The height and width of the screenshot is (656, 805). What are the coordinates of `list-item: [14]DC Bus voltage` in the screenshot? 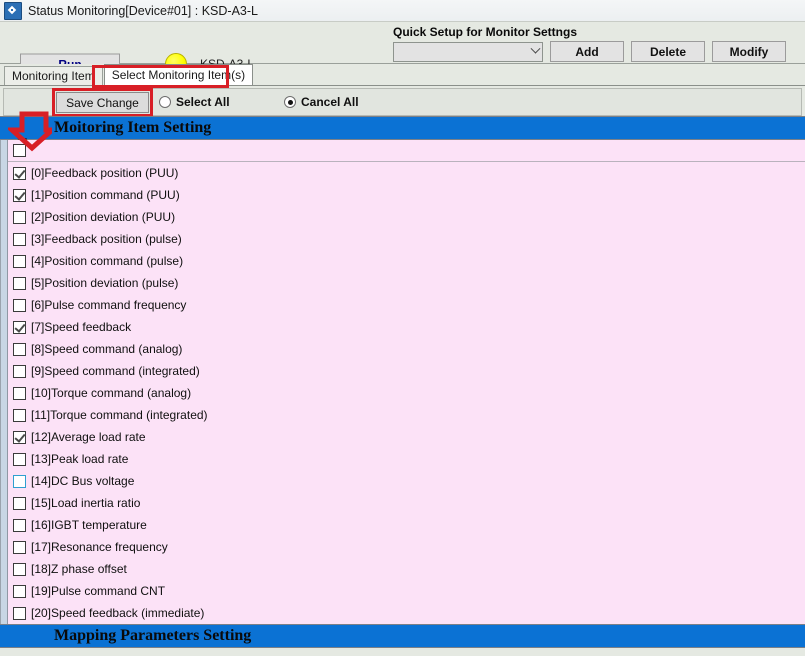 It's located at (403, 481).